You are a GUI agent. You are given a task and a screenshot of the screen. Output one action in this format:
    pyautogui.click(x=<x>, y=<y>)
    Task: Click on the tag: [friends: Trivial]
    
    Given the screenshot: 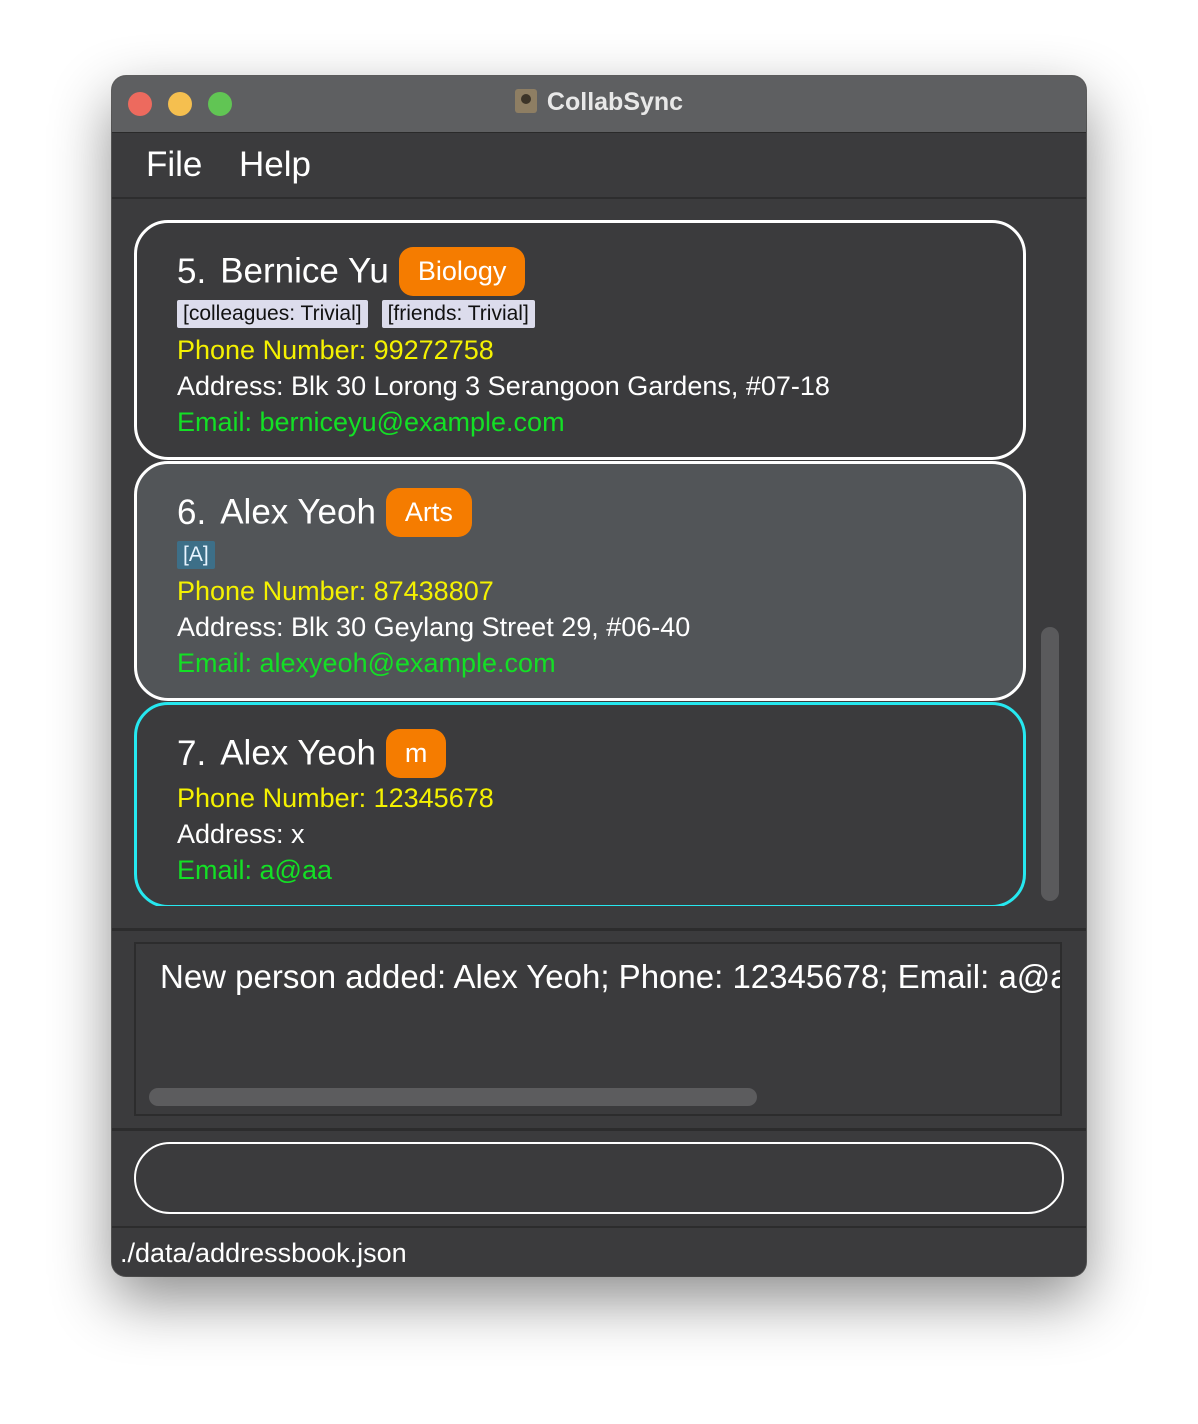 What is the action you would take?
    pyautogui.click(x=458, y=314)
    